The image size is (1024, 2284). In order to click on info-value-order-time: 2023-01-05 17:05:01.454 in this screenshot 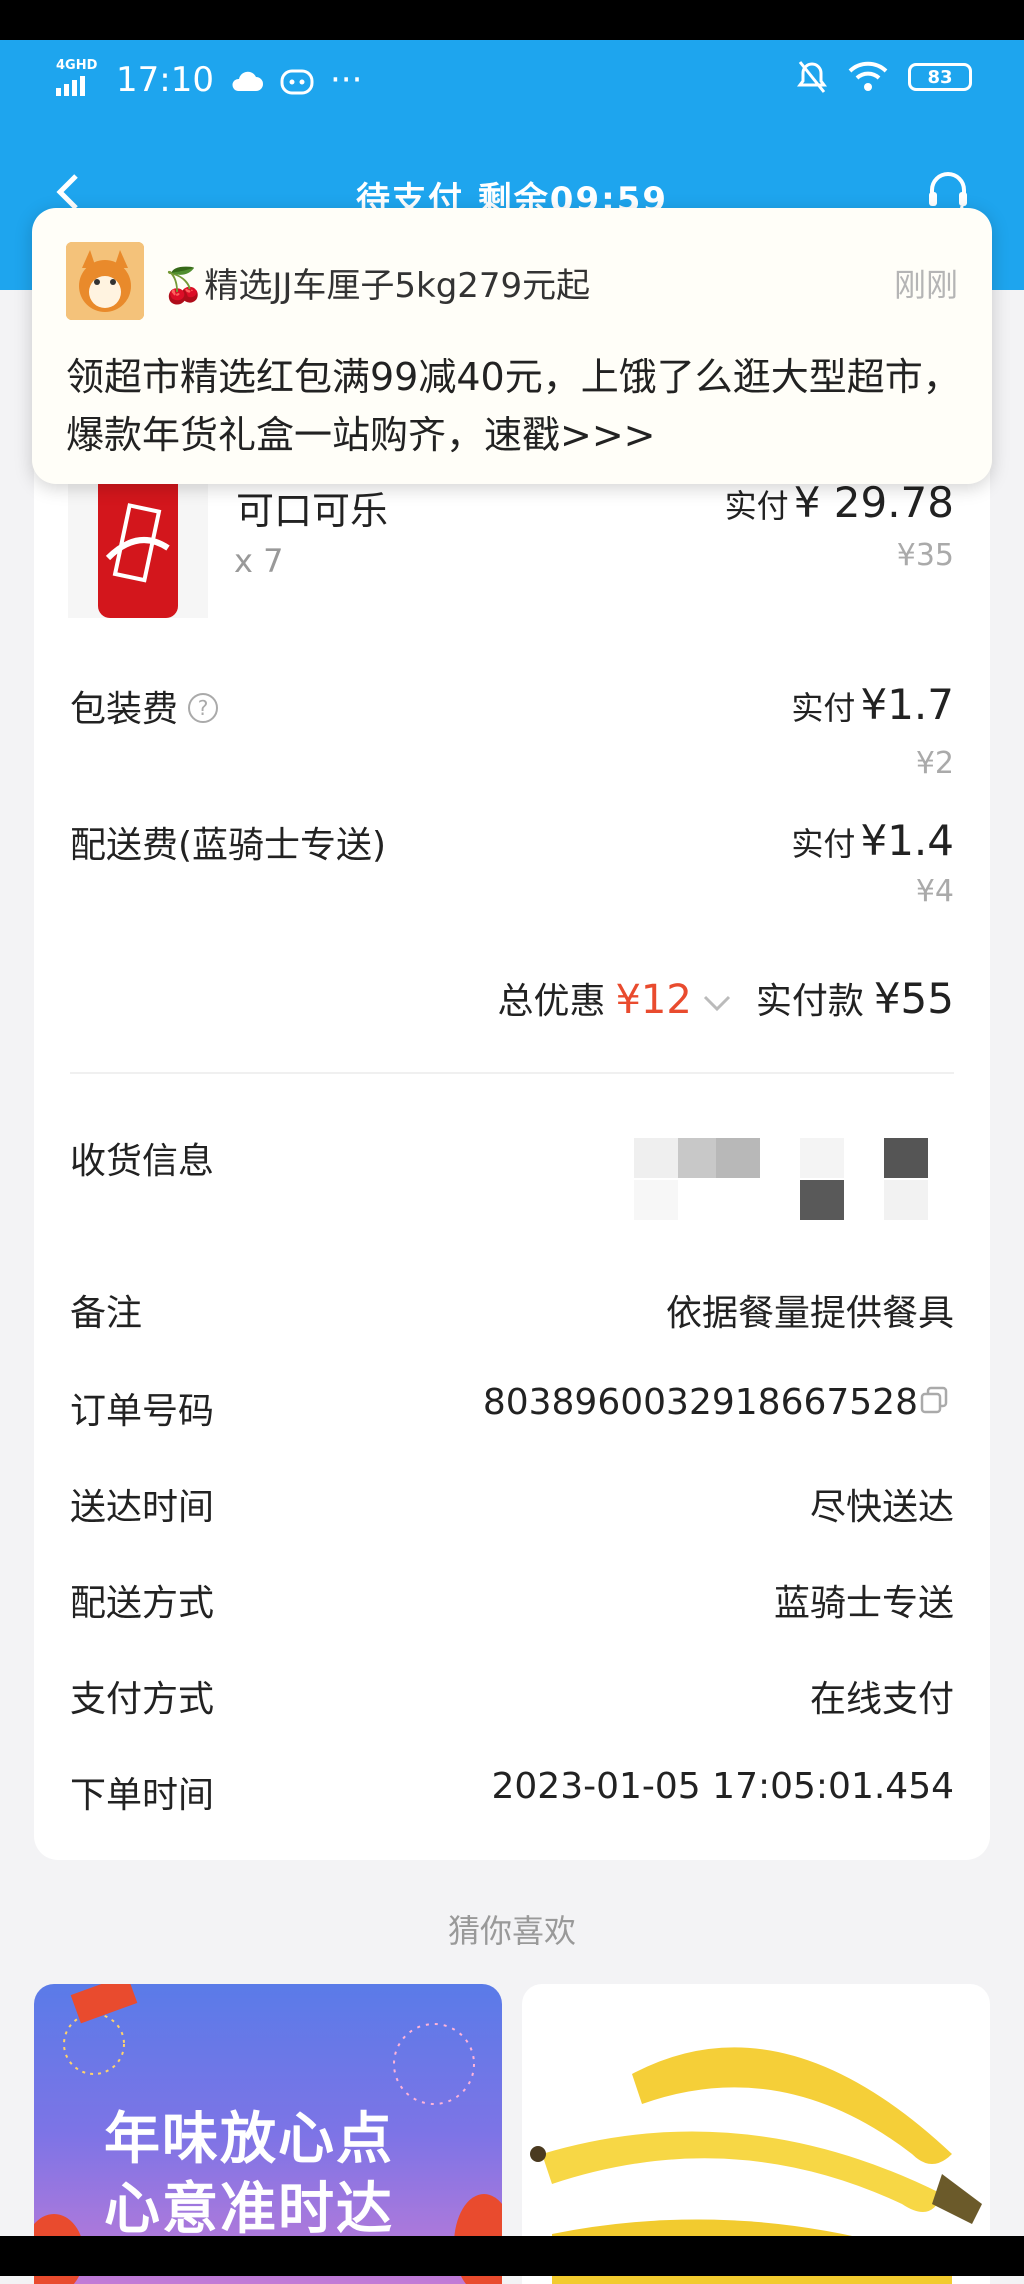, I will do `click(723, 1786)`.